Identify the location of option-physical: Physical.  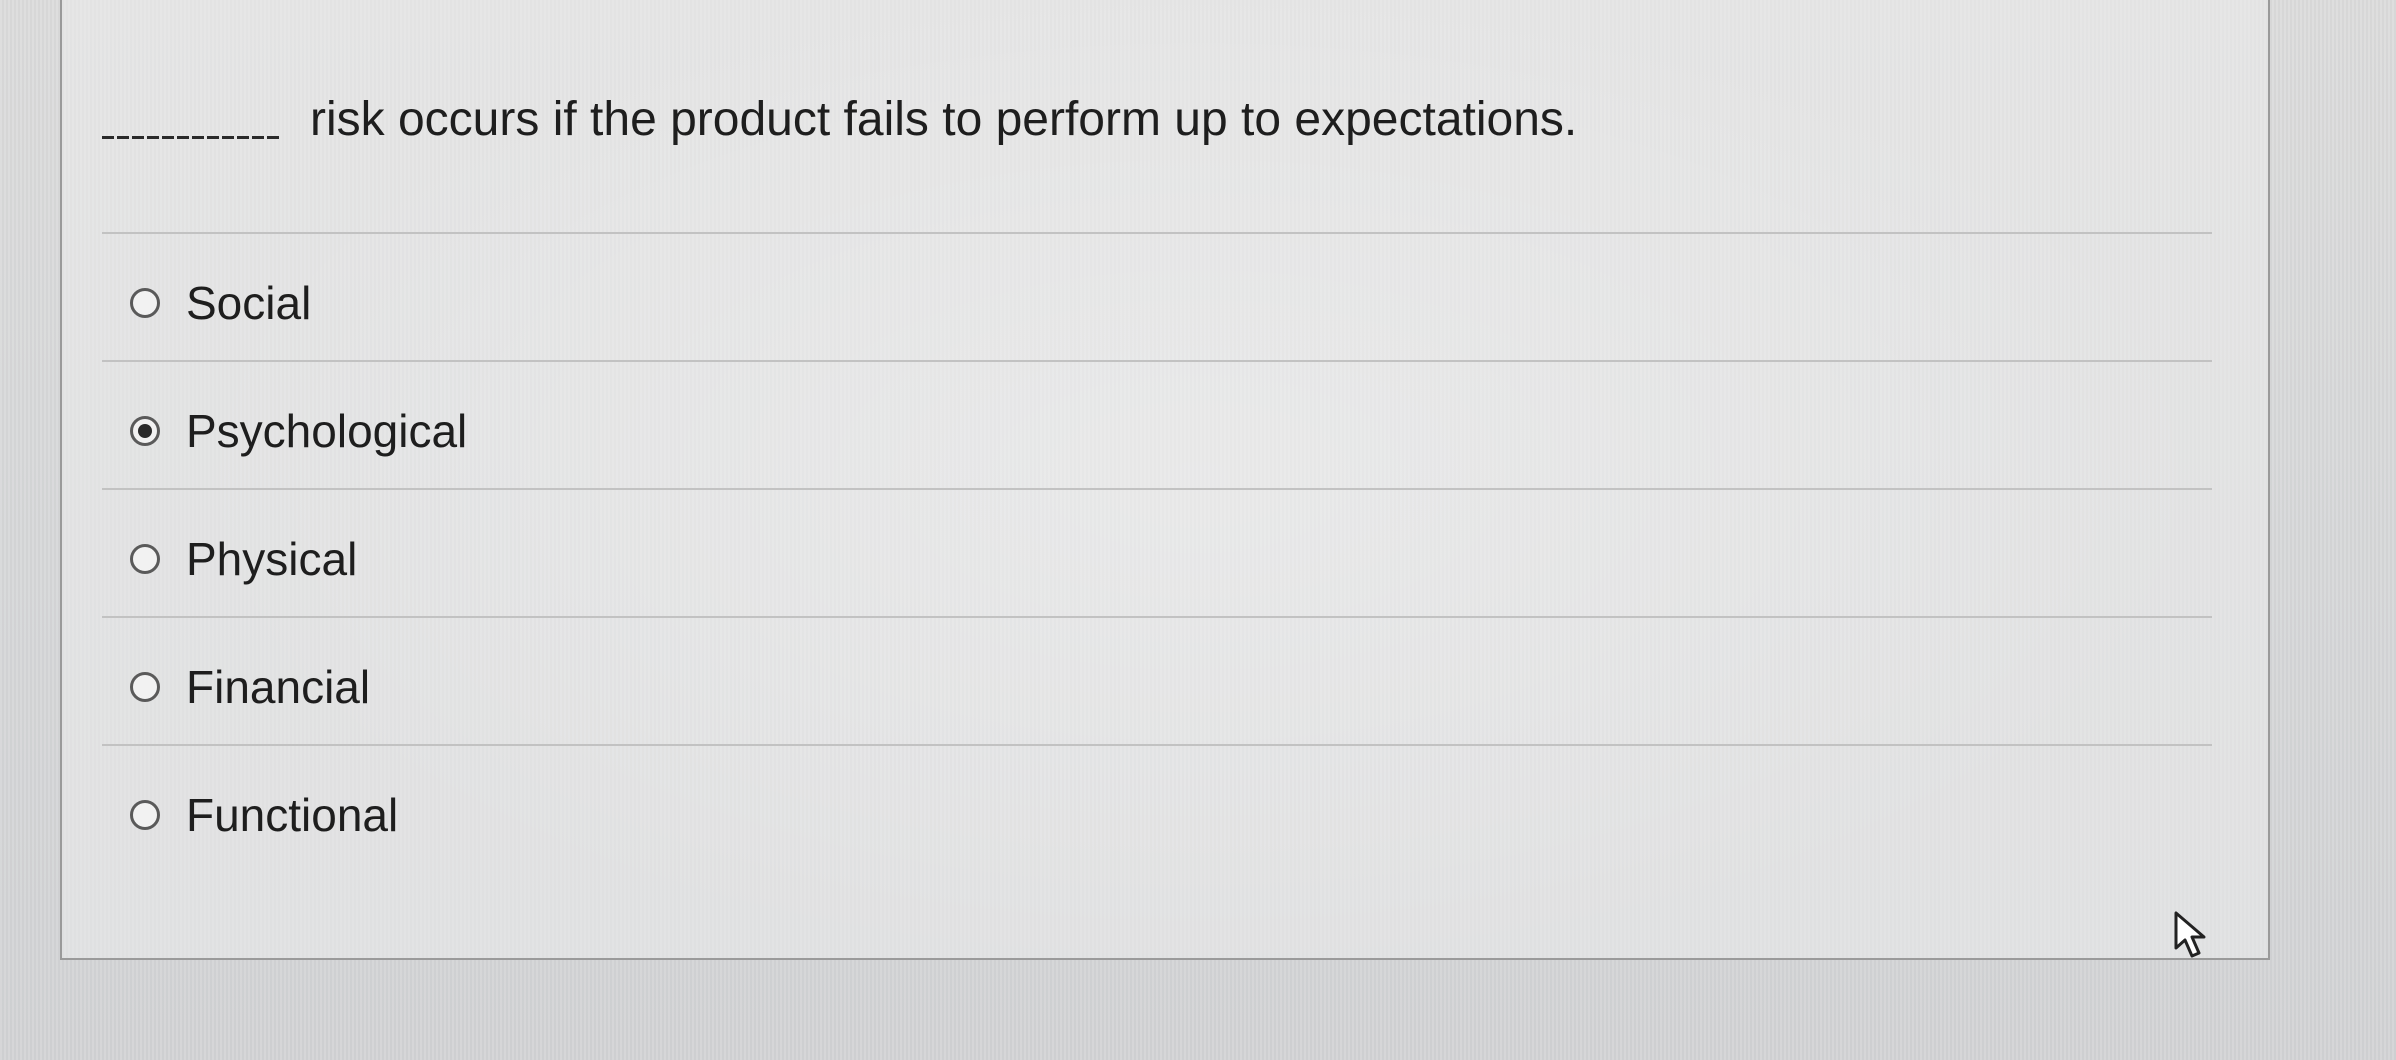
(1157, 552).